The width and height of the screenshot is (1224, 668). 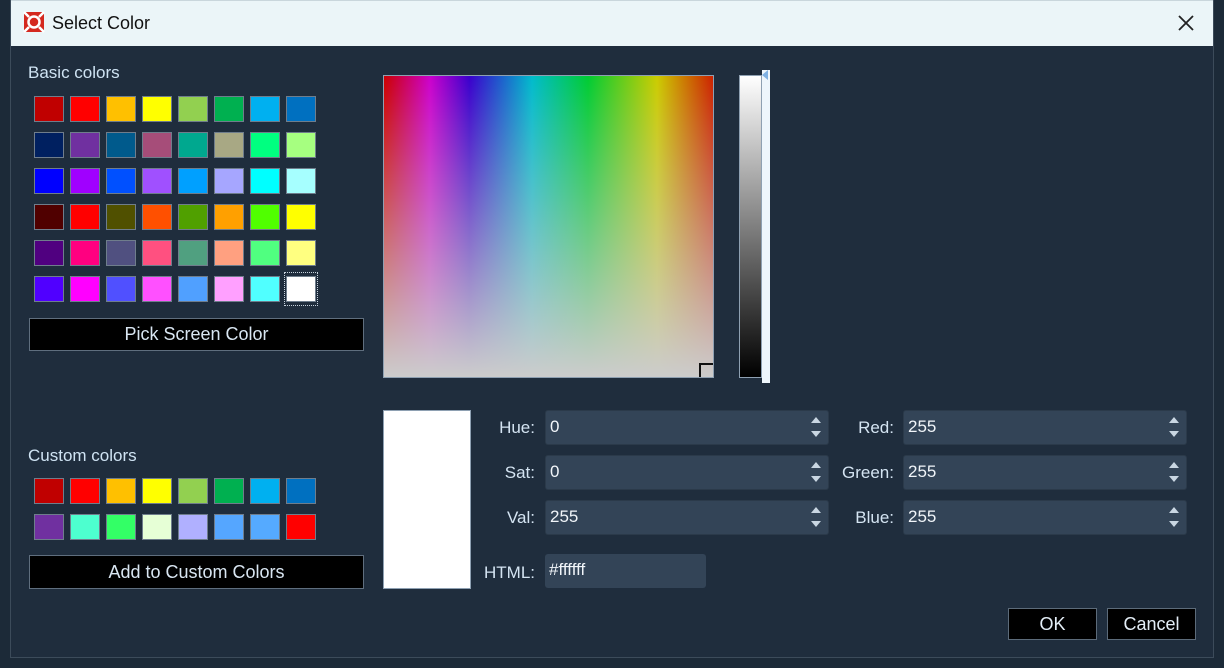 I want to click on sat-input, so click(x=650, y=472).